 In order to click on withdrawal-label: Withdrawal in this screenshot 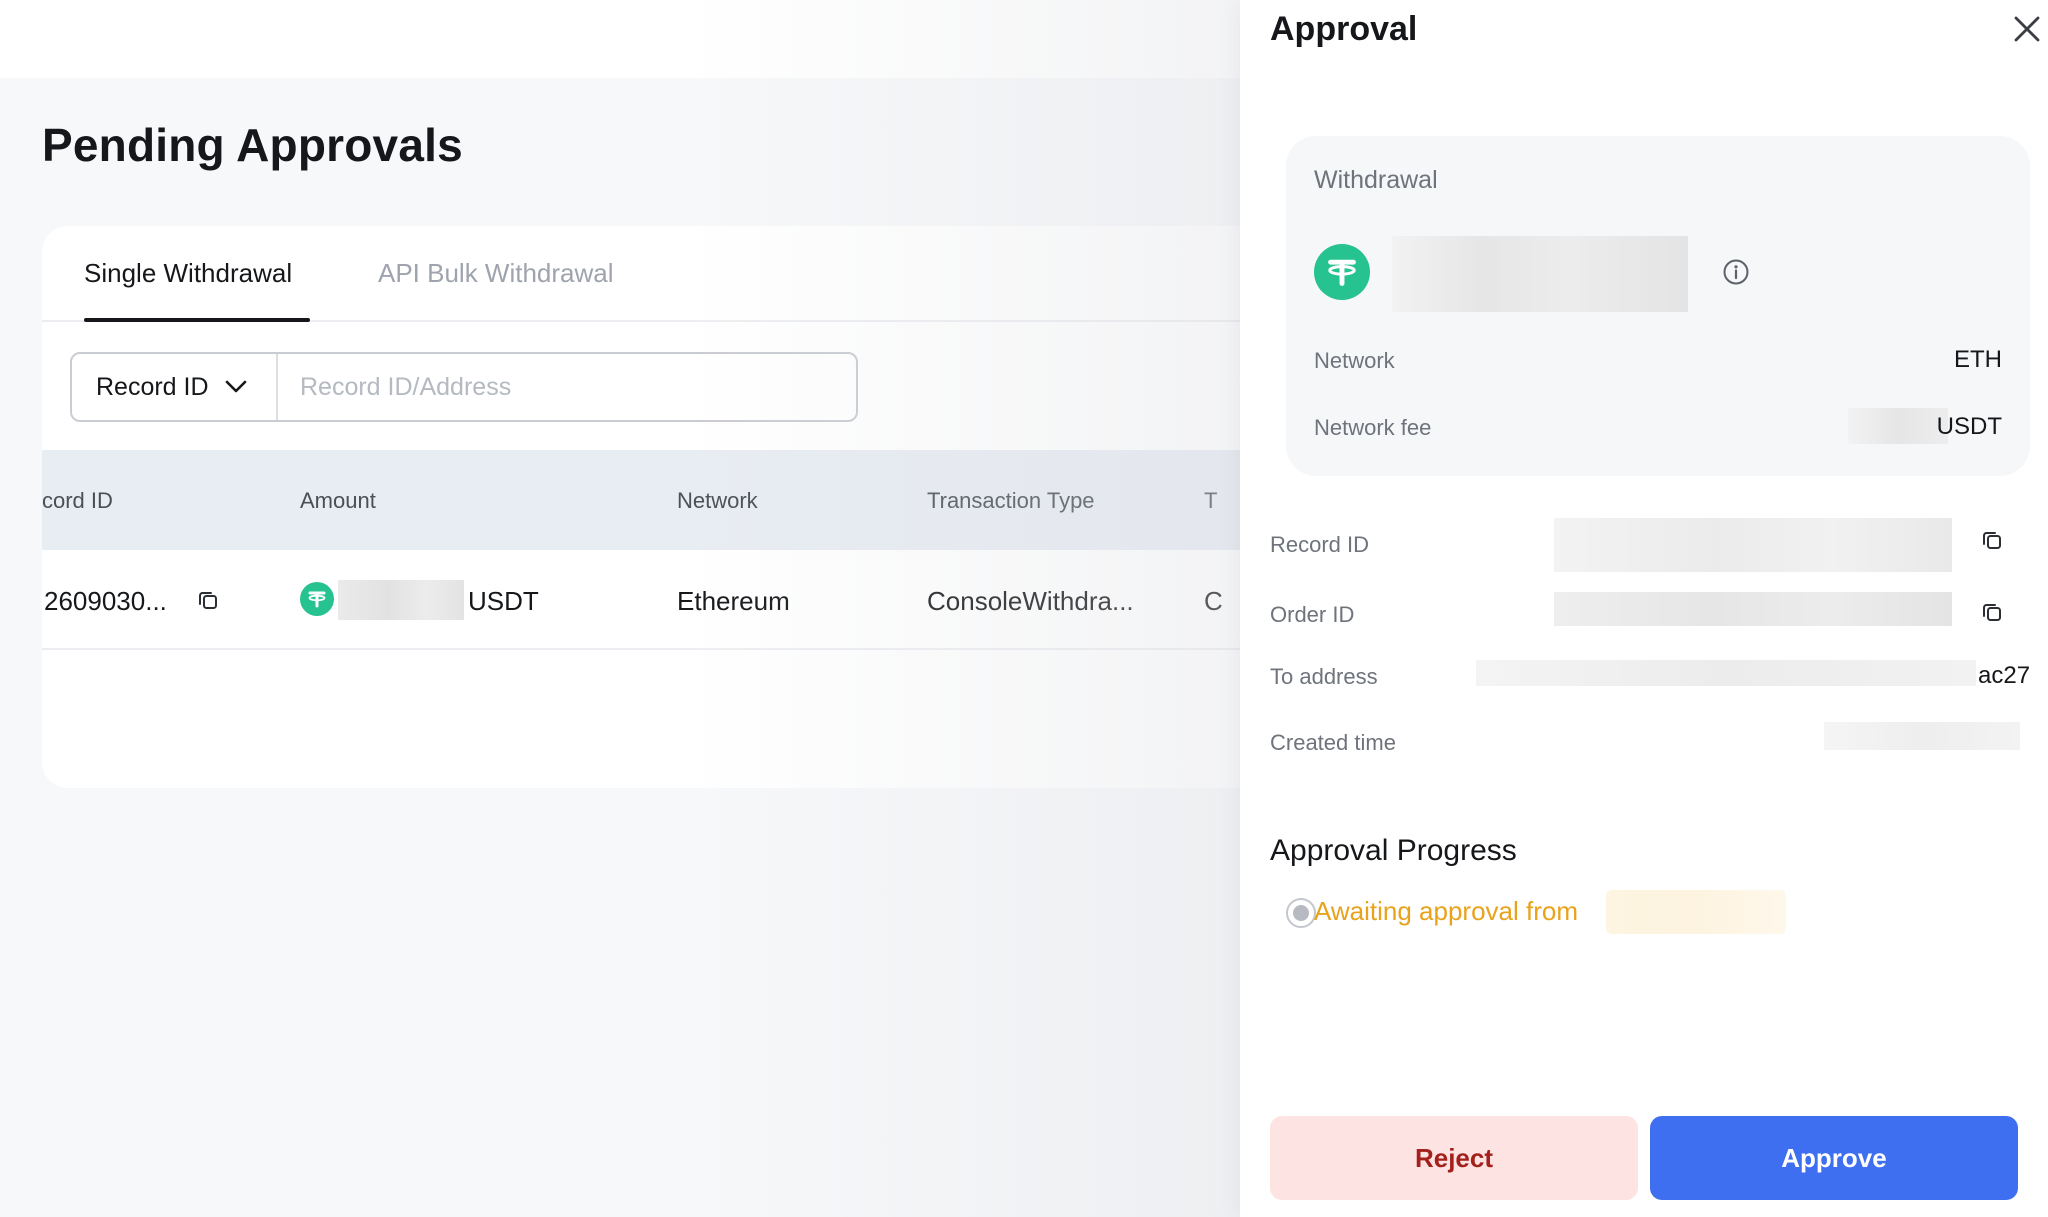, I will do `click(1376, 180)`.